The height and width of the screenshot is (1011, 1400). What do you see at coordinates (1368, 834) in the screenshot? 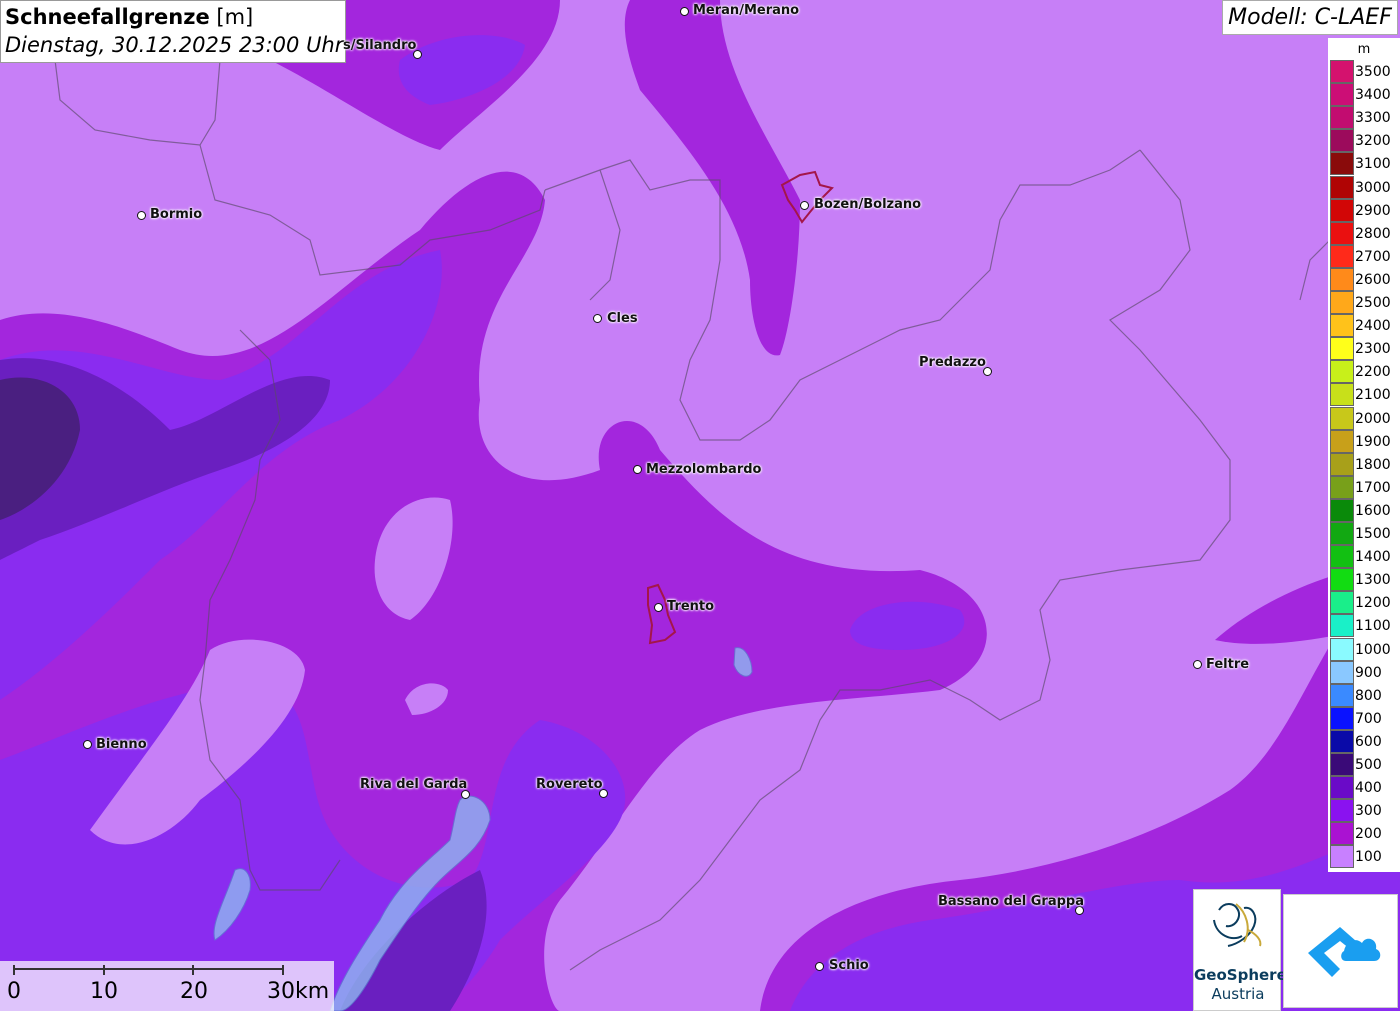
I see `legend-label: 200` at bounding box center [1368, 834].